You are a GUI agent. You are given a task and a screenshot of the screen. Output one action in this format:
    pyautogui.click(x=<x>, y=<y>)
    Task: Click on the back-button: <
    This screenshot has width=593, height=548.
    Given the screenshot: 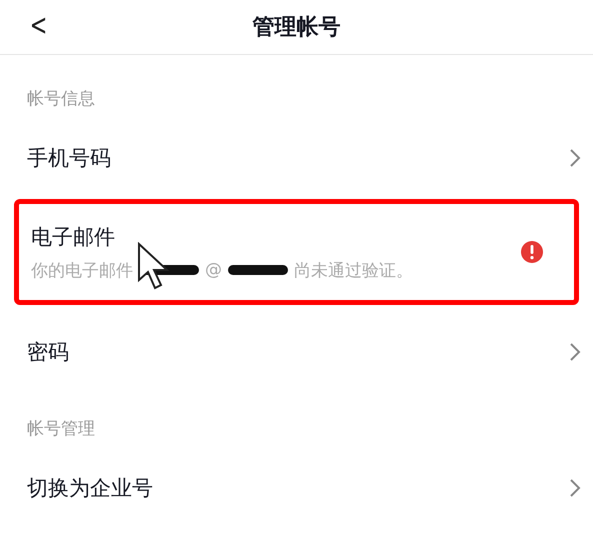 What is the action you would take?
    pyautogui.click(x=39, y=25)
    